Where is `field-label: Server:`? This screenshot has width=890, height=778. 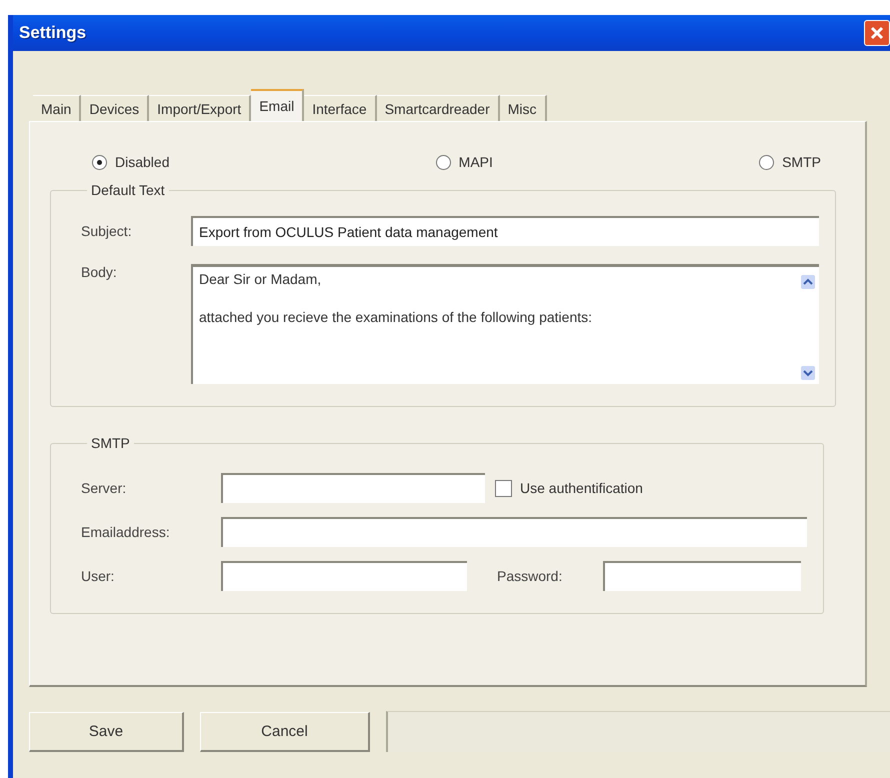
field-label: Server: is located at coordinates (104, 488).